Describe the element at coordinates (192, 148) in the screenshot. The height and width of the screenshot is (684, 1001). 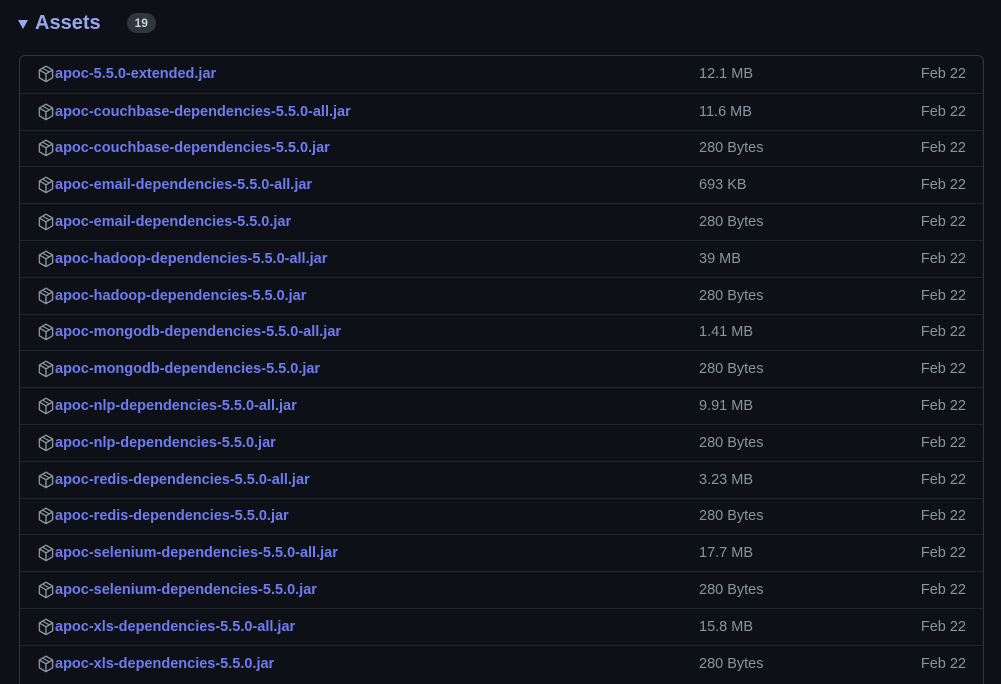
I see `asset-download-link: apoc-couchbase-dependencies-5.5.0.jar` at that location.